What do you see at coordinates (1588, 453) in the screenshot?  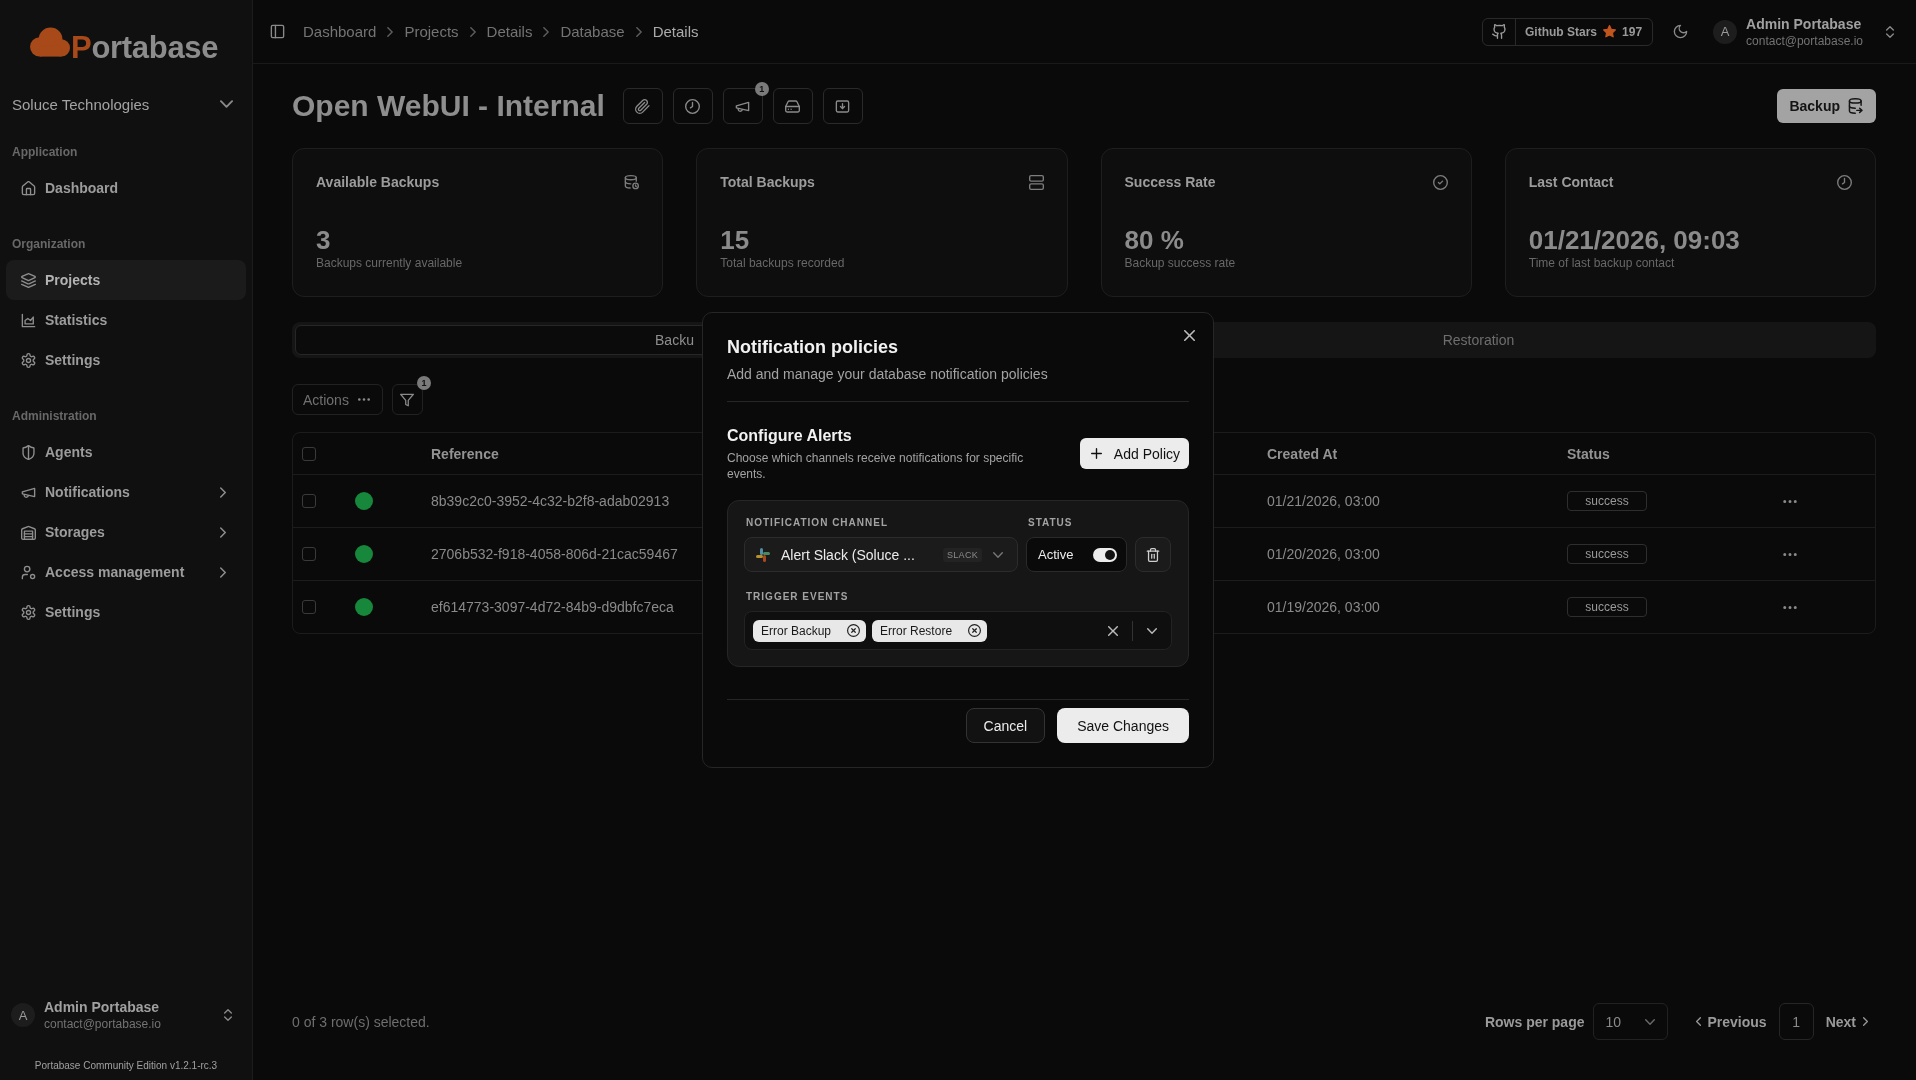 I see `column-header: Status` at bounding box center [1588, 453].